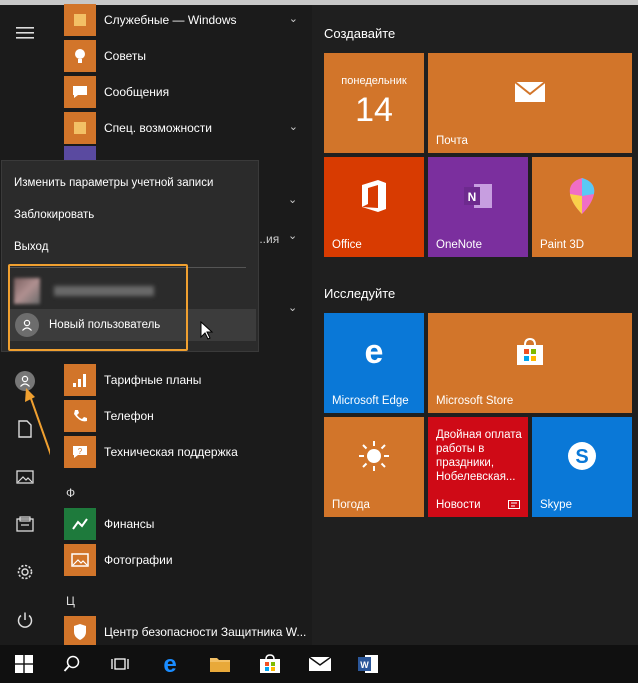  I want to click on word-icon: W, so click(368, 664).